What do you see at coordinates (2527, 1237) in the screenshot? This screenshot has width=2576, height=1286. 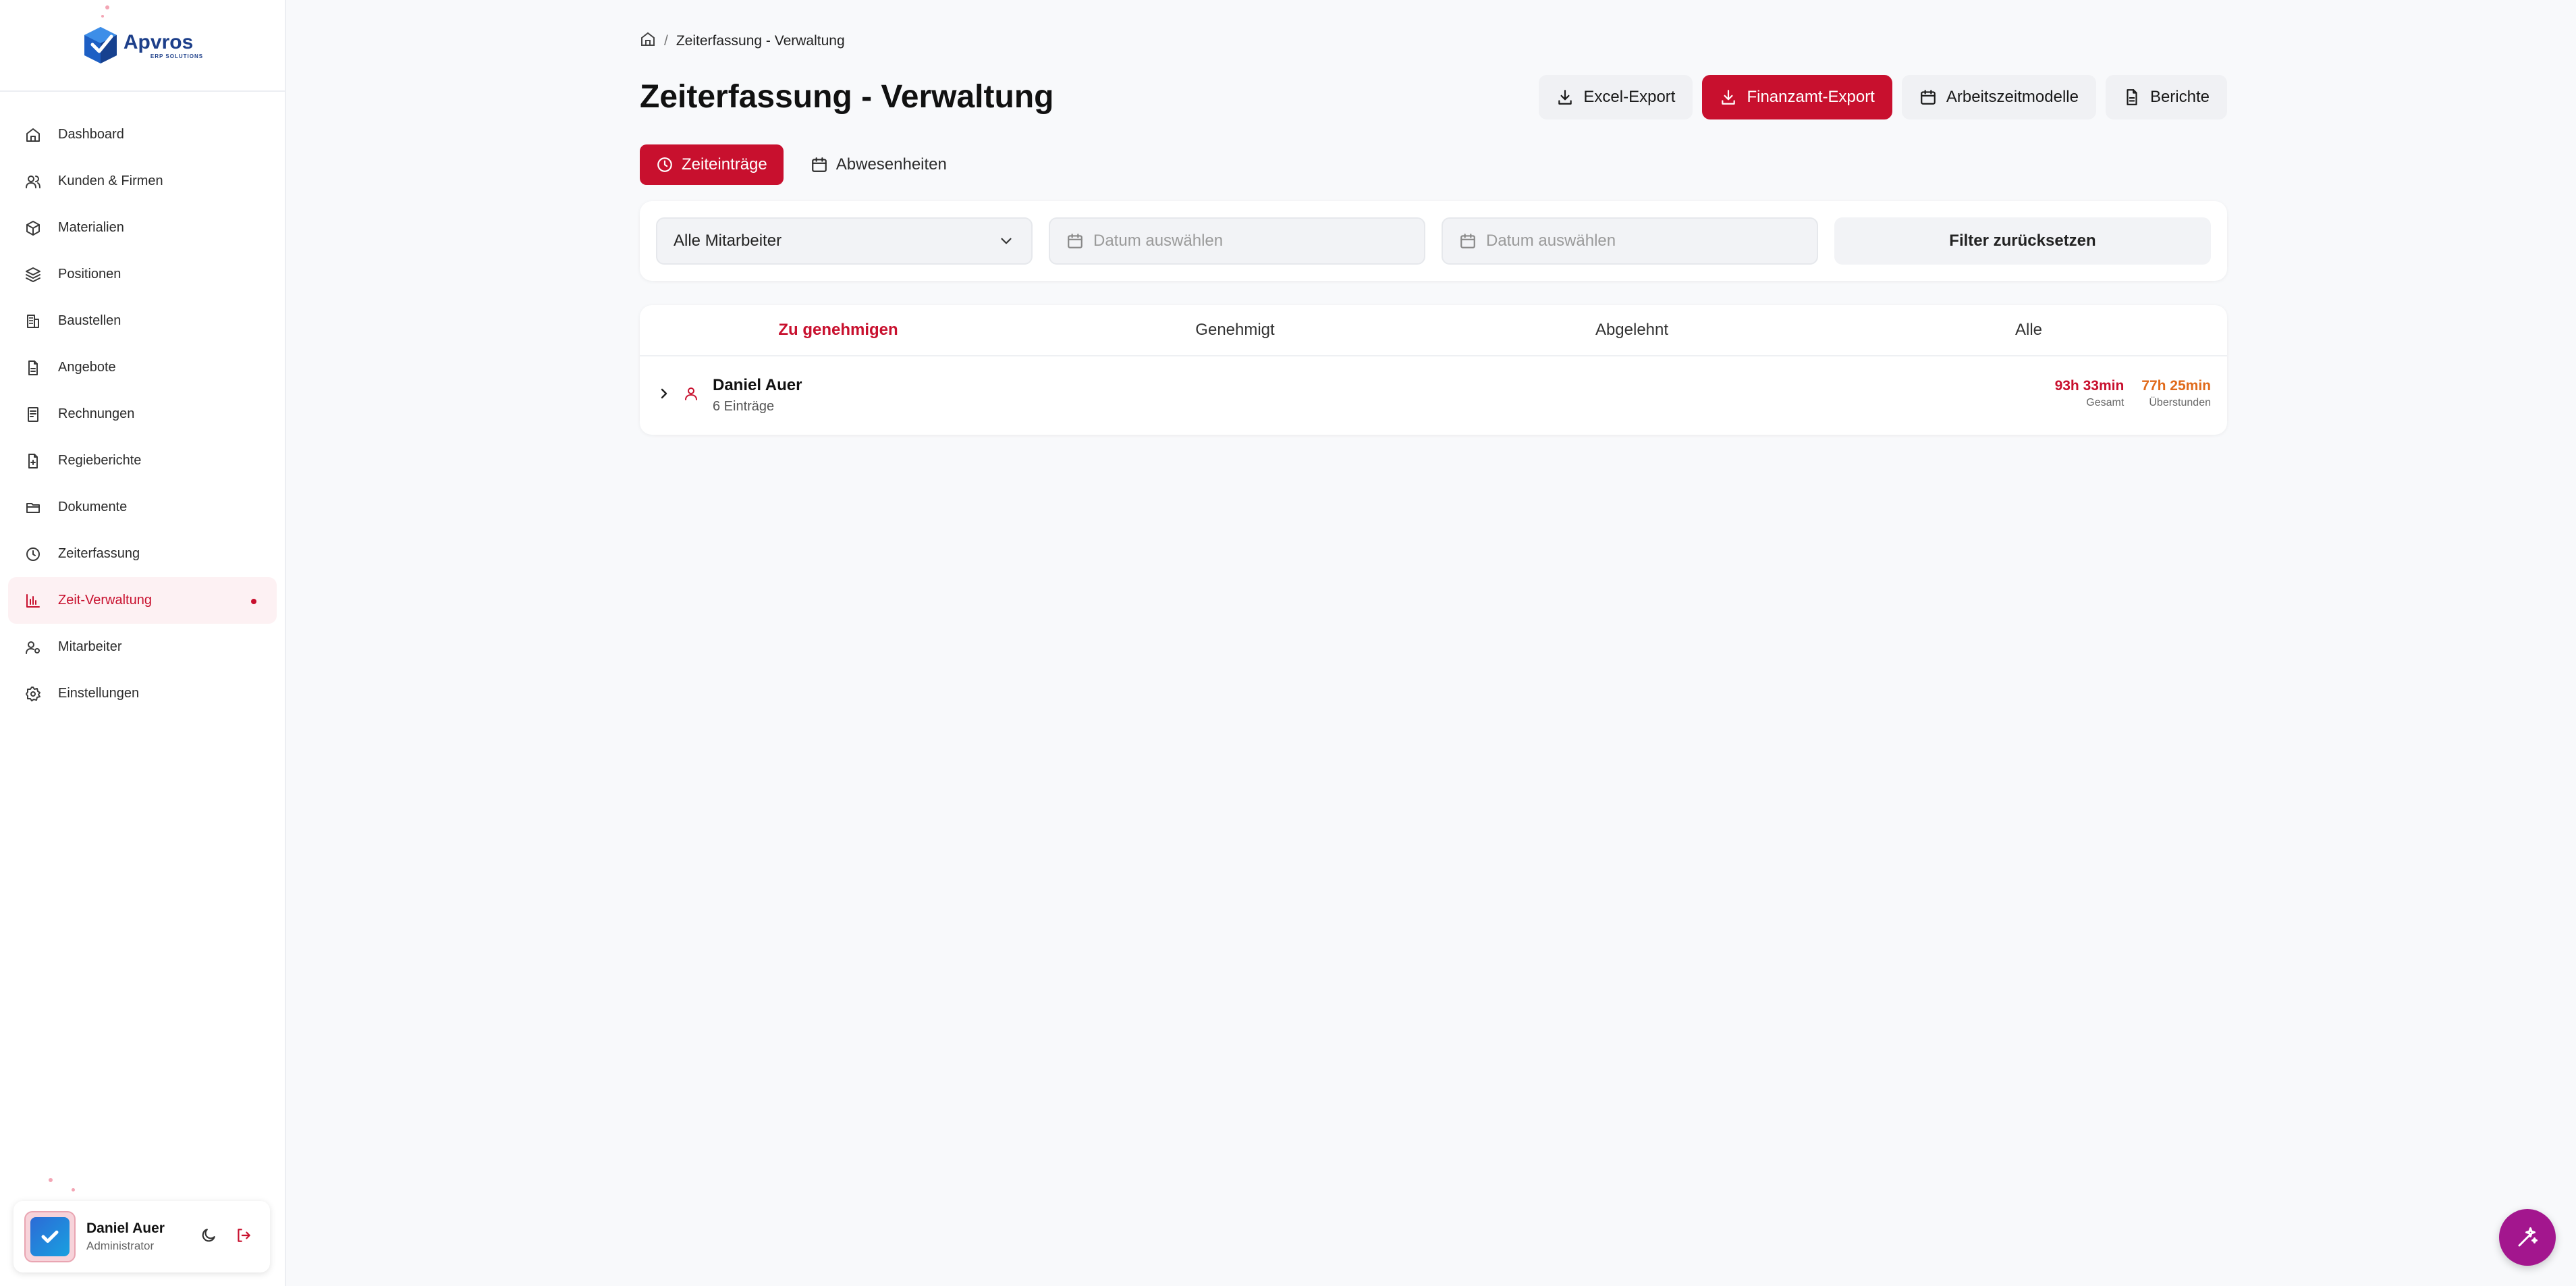 I see `ai-assistant-button` at bounding box center [2527, 1237].